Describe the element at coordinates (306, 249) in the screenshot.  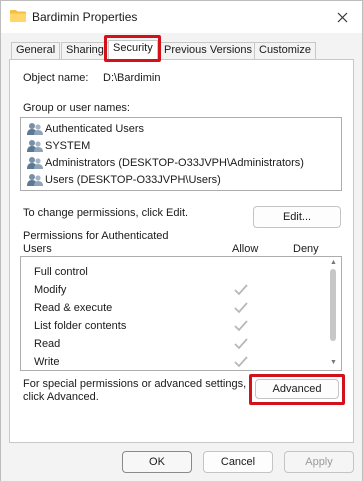
I see `deny-header: Deny` at that location.